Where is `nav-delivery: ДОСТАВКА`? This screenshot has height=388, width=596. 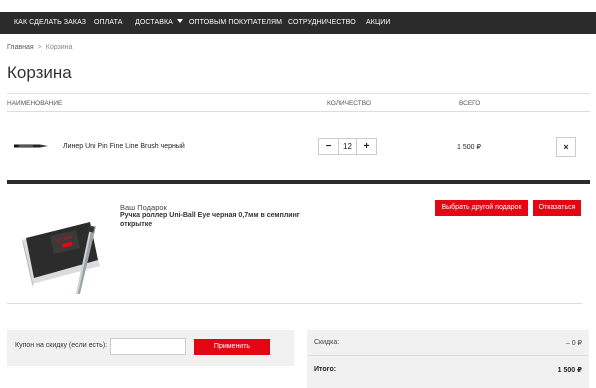 nav-delivery: ДОСТАВКА is located at coordinates (159, 23).